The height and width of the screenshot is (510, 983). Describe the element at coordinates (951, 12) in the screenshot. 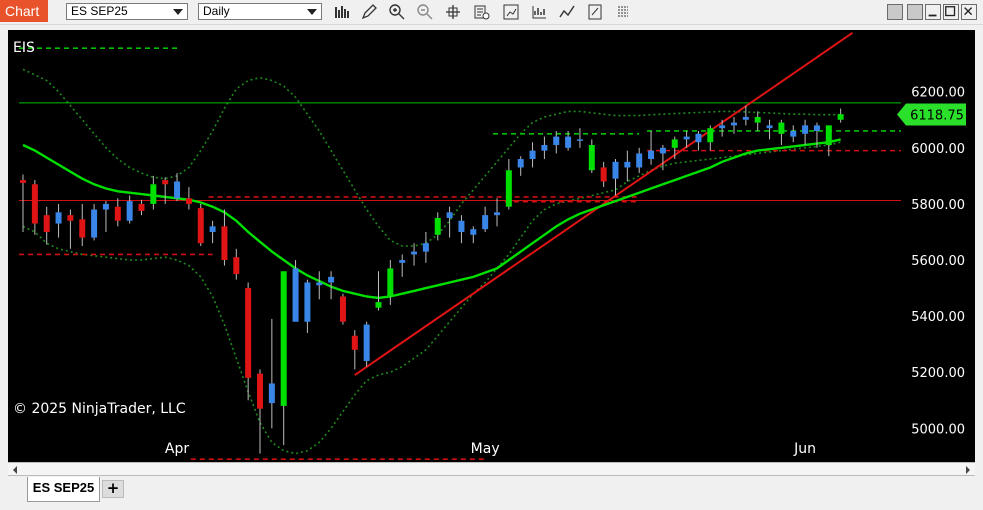

I see `maximize-icon` at that location.